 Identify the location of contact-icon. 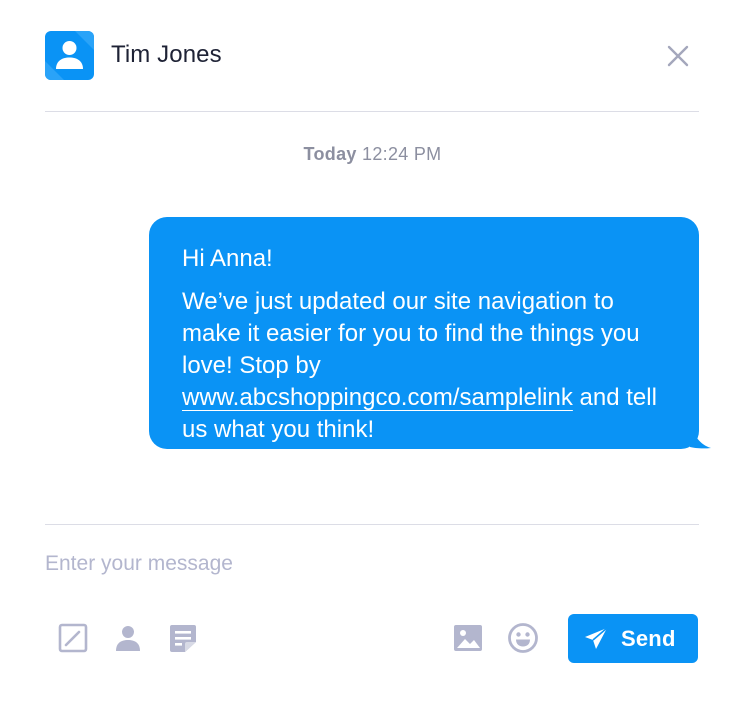
(128, 638).